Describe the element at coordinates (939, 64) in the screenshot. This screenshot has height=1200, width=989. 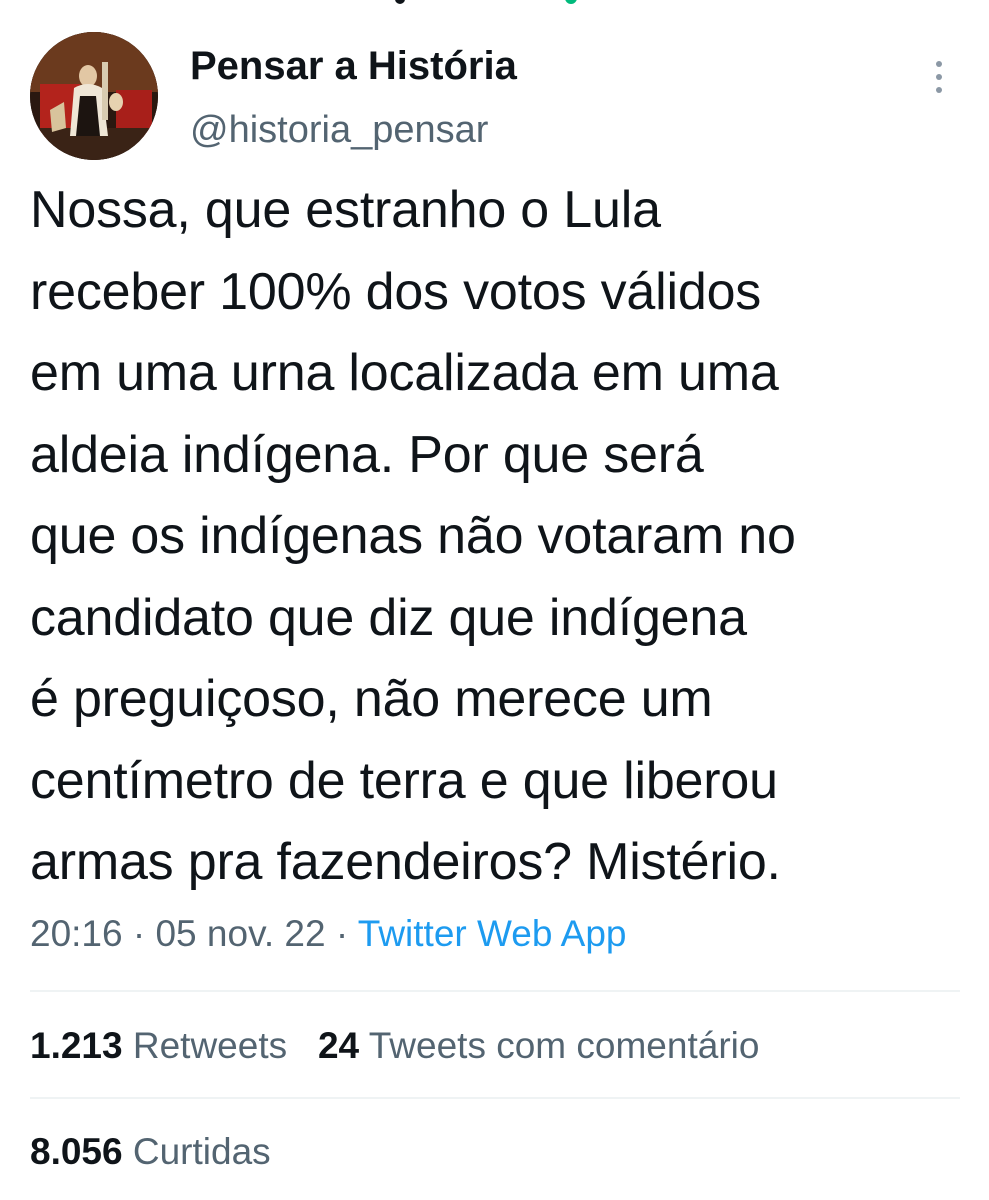
I see `more-vertical-icon` at that location.